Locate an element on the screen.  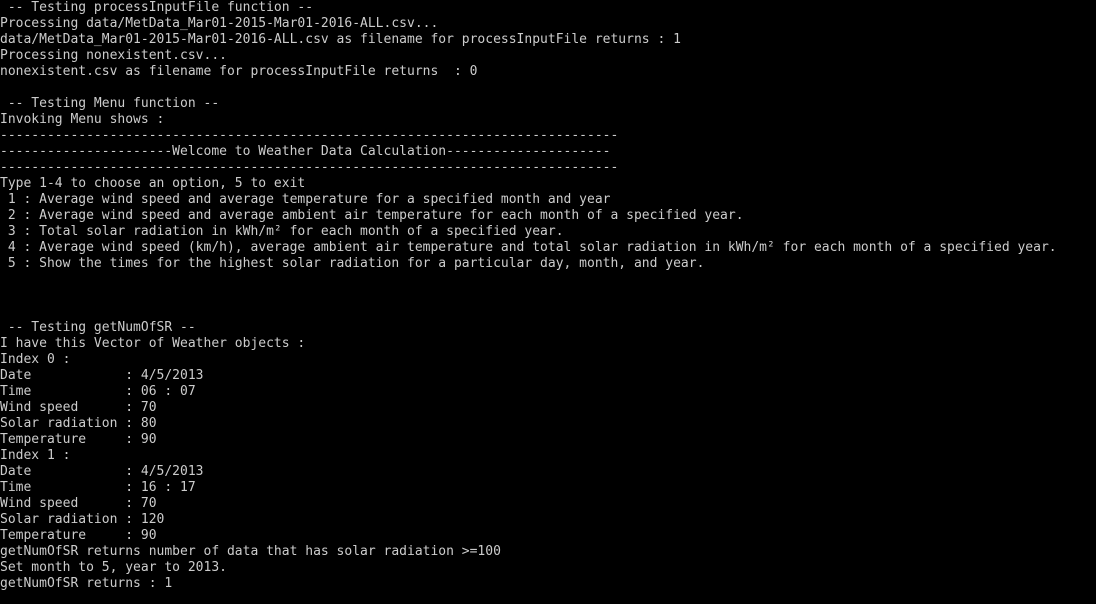
console-line: Solar radiation : 80 is located at coordinates (78, 423).